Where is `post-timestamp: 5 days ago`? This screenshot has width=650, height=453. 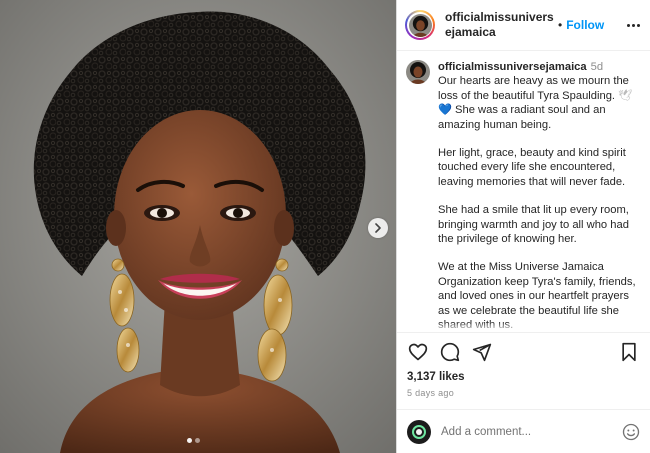
post-timestamp: 5 days ago is located at coordinates (523, 392).